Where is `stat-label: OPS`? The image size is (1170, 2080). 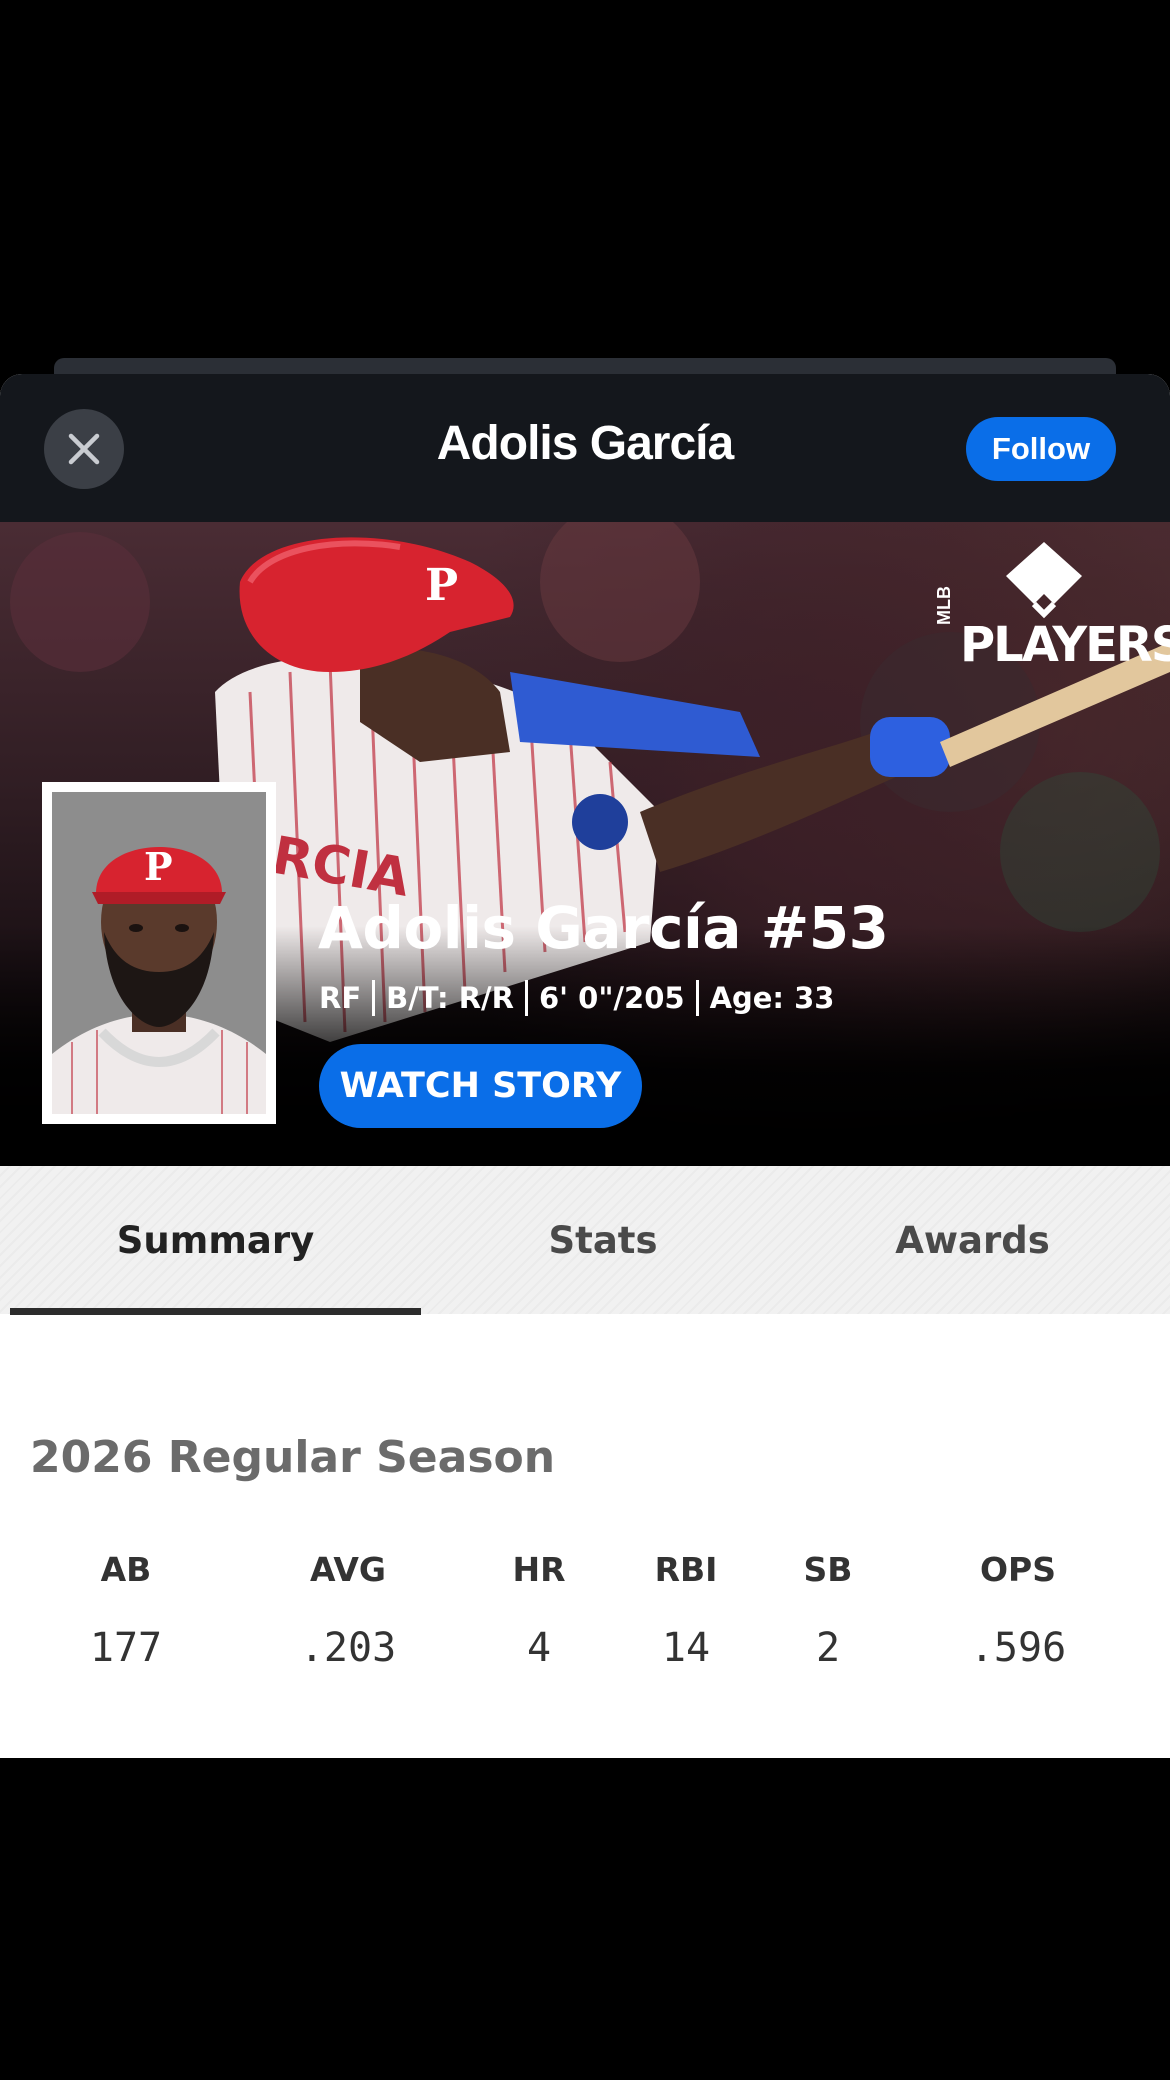 stat-label: OPS is located at coordinates (1017, 1569).